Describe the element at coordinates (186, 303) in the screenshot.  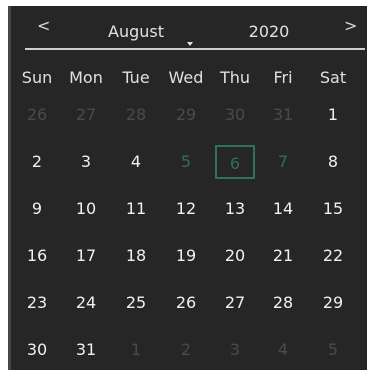
I see `day-cell: 26` at that location.